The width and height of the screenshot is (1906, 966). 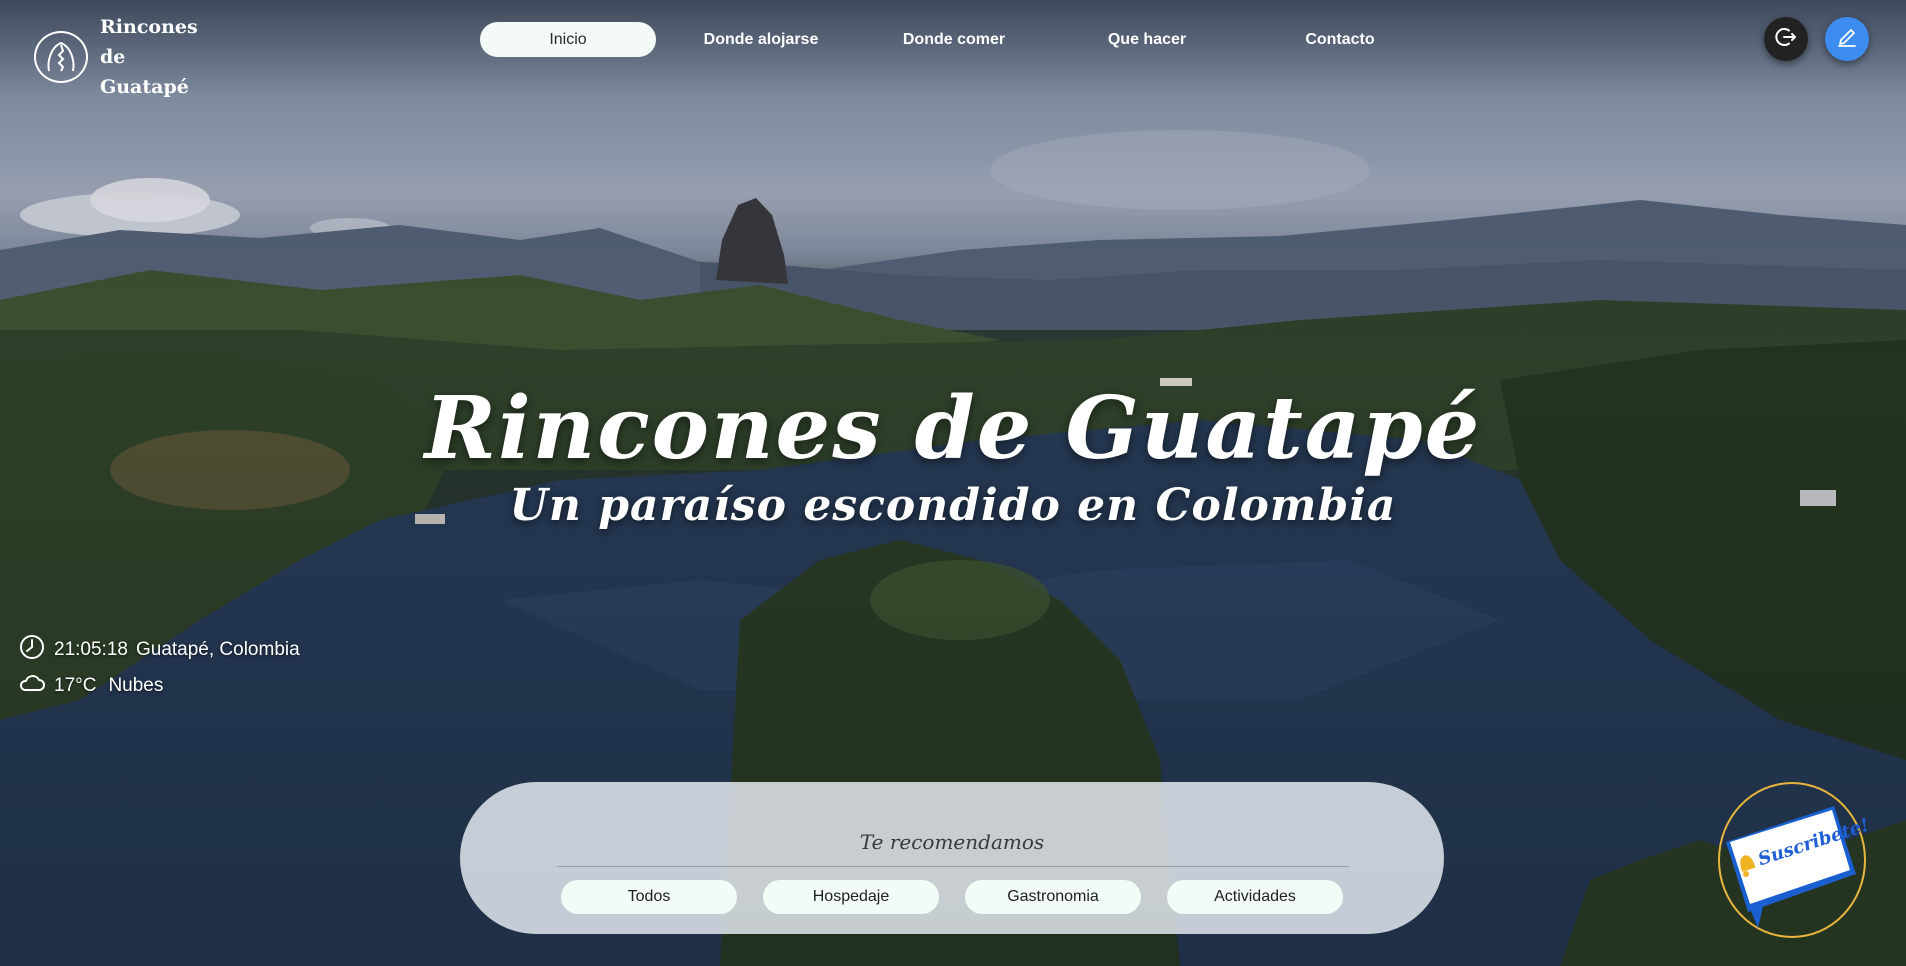 What do you see at coordinates (136, 685) in the screenshot?
I see `weather-condition: Nubes` at bounding box center [136, 685].